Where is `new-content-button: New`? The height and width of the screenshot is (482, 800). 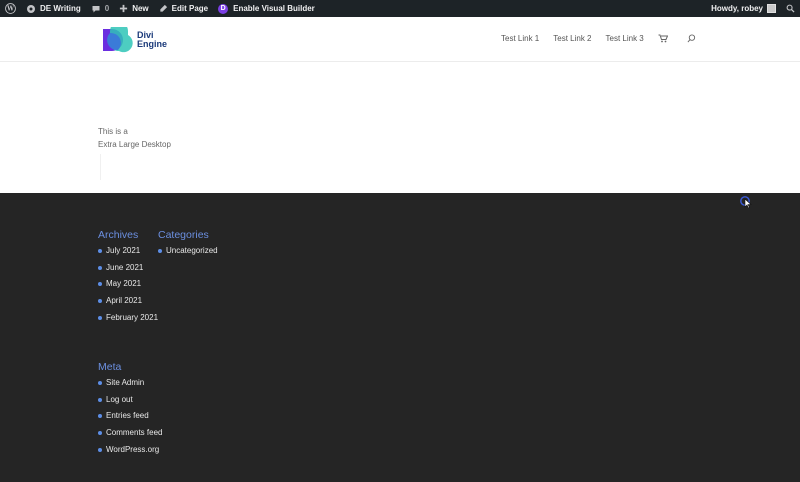
new-content-button: New is located at coordinates (133, 8).